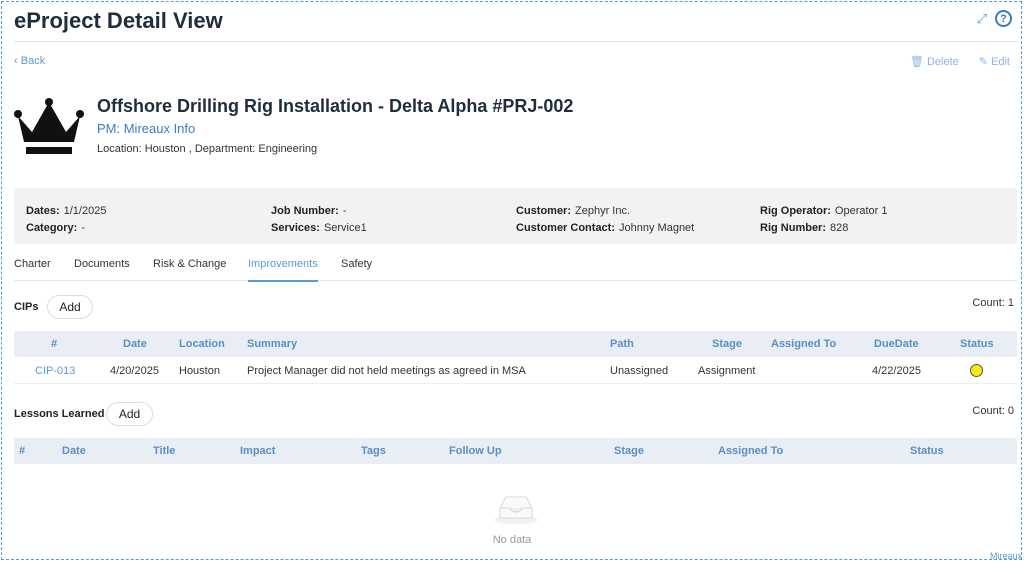 This screenshot has height=562, width=1024. Describe the element at coordinates (32, 269) in the screenshot. I see `tab-charter: Charter` at that location.